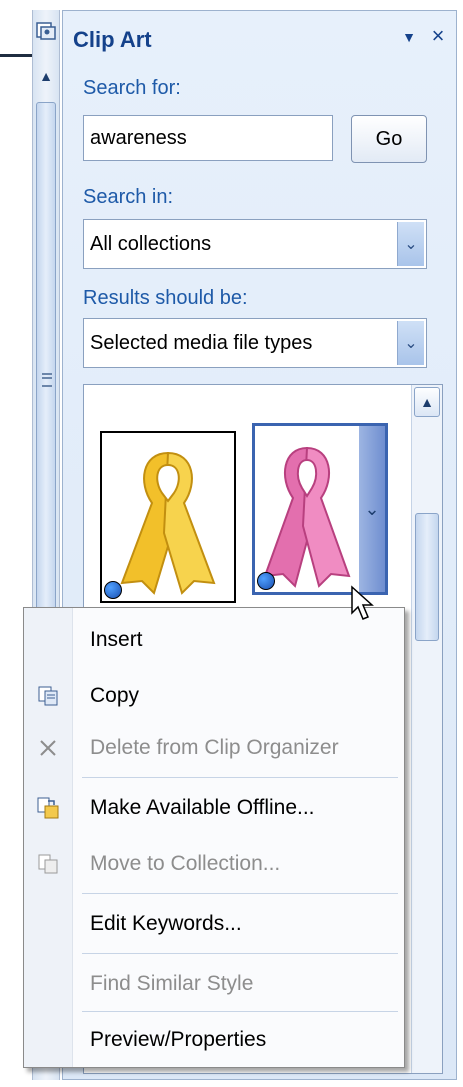 The image size is (463, 1087). What do you see at coordinates (165, 298) in the screenshot?
I see `results-should-be-label: Results should be:` at bounding box center [165, 298].